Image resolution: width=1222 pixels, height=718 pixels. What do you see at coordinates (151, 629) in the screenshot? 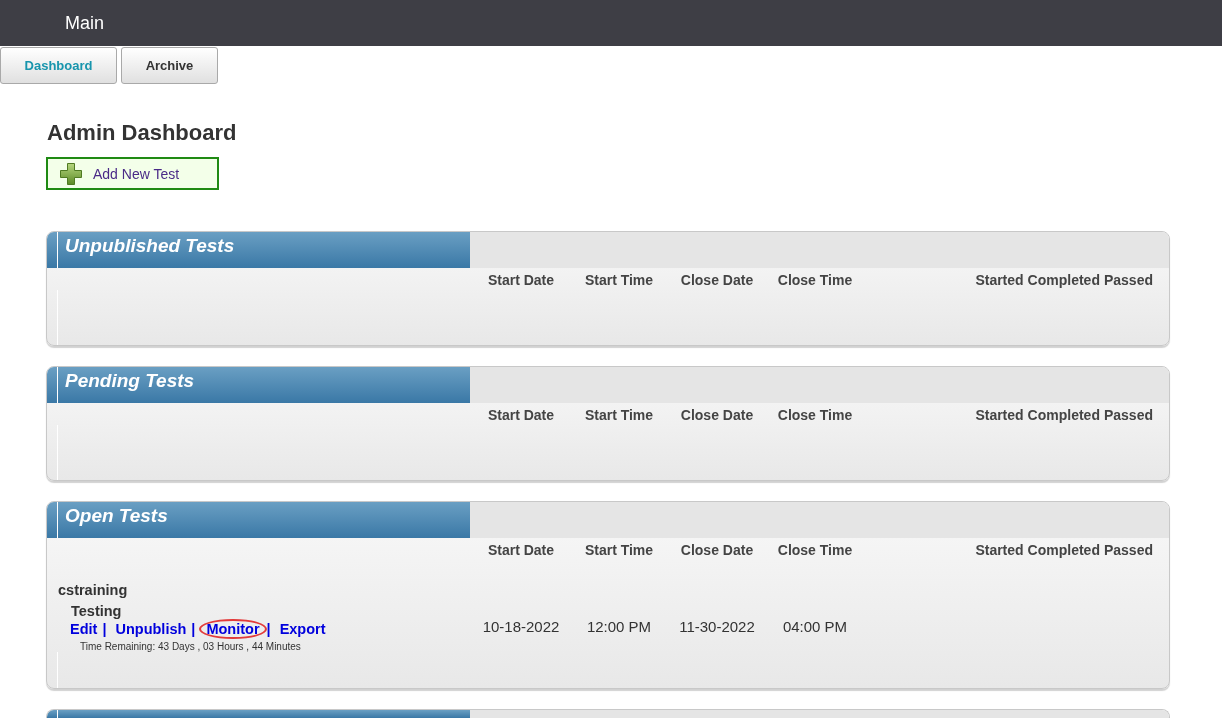
I see `action-link: Unpublish` at bounding box center [151, 629].